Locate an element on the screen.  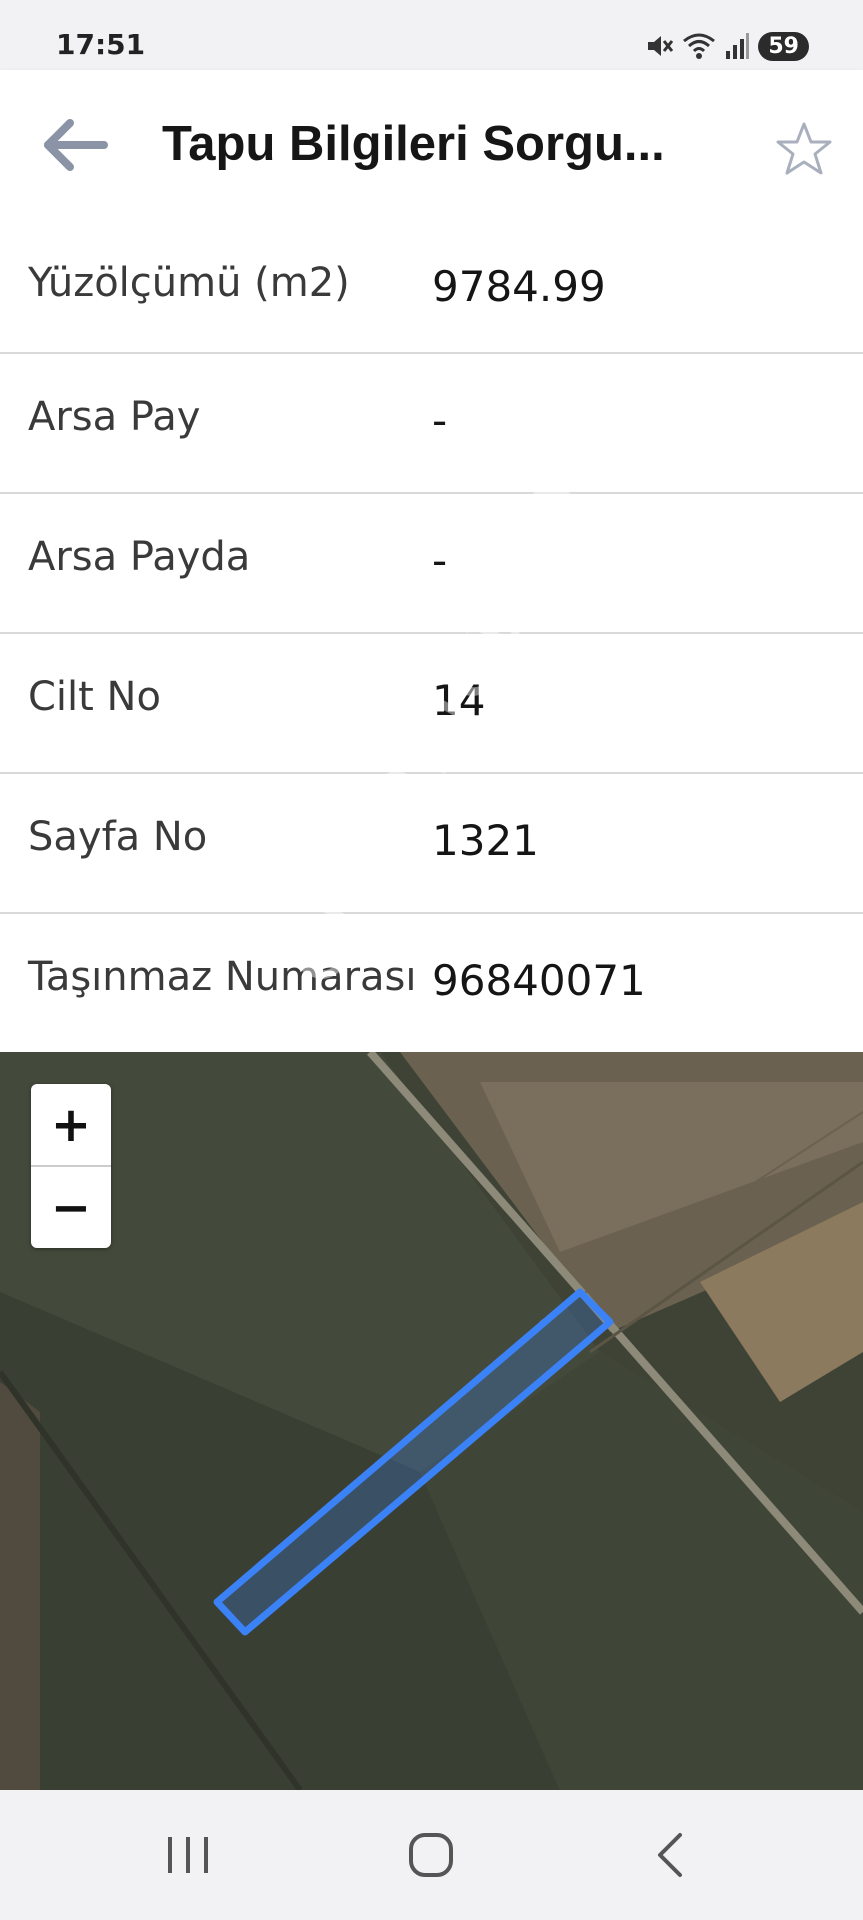
favorite-button is located at coordinates (804, 149).